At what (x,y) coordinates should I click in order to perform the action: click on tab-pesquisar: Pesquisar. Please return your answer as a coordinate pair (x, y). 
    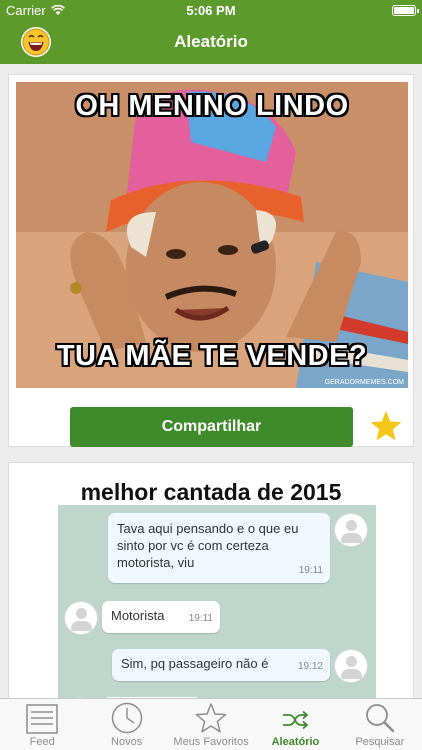
    Looking at the image, I should click on (380, 724).